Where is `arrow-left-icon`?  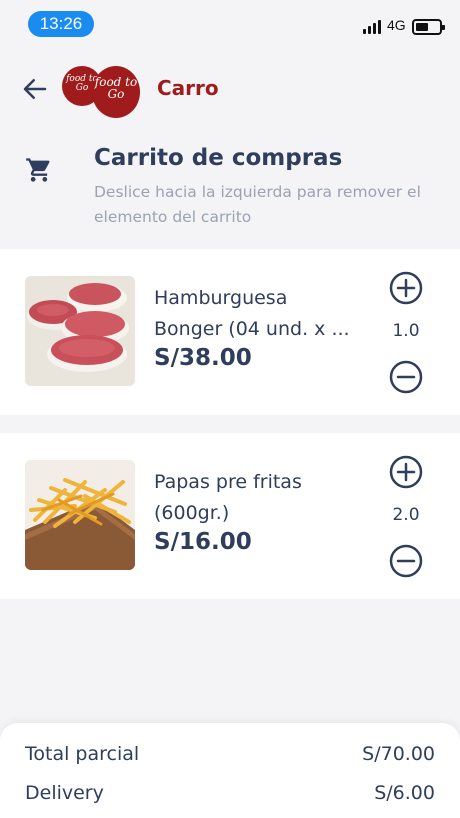 arrow-left-icon is located at coordinates (35, 89).